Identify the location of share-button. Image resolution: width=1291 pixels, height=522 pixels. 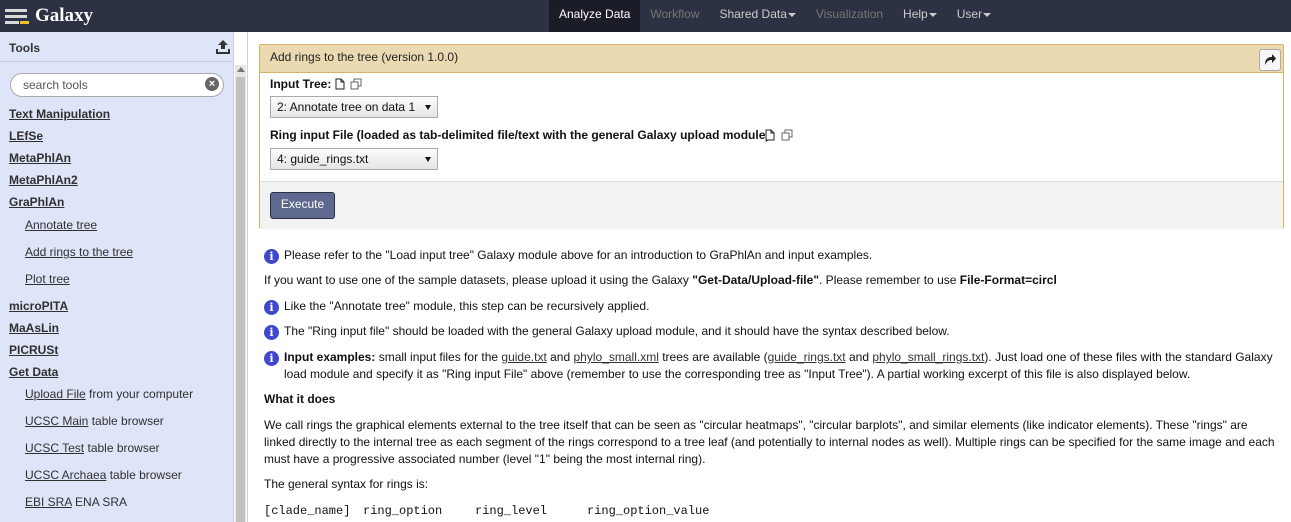
(1270, 60).